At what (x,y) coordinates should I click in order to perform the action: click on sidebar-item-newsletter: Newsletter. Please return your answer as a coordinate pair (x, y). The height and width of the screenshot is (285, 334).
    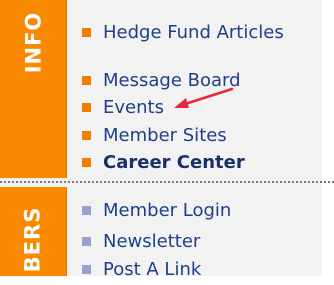
    Looking at the image, I should click on (141, 241).